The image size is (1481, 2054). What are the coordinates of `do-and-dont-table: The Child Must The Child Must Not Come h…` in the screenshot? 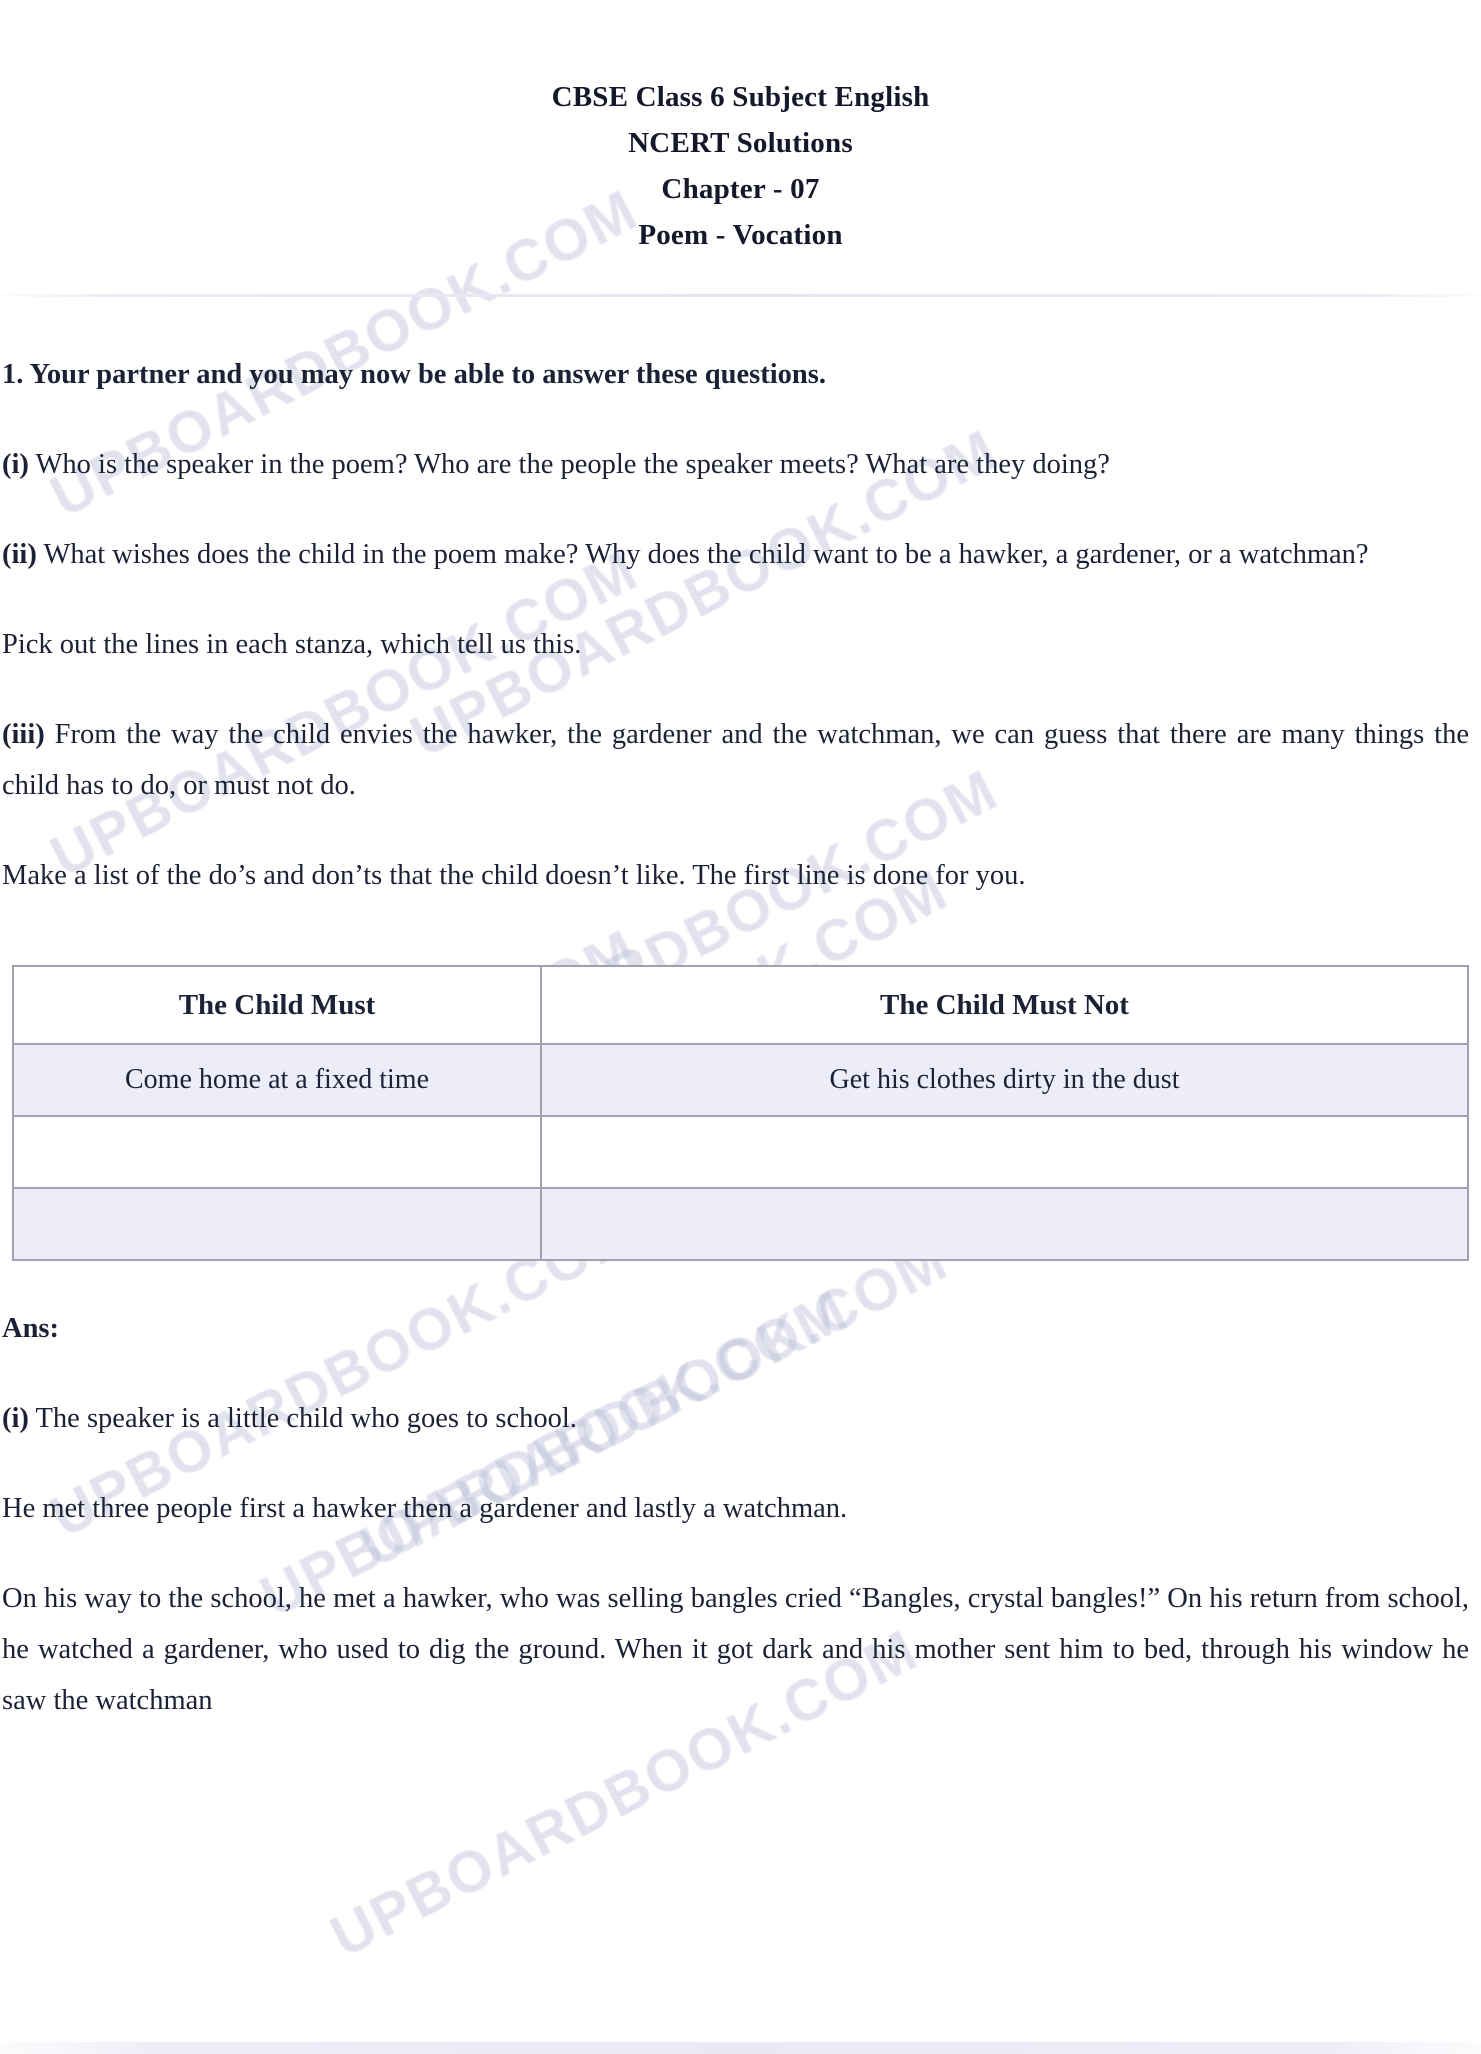 It's located at (740, 1113).